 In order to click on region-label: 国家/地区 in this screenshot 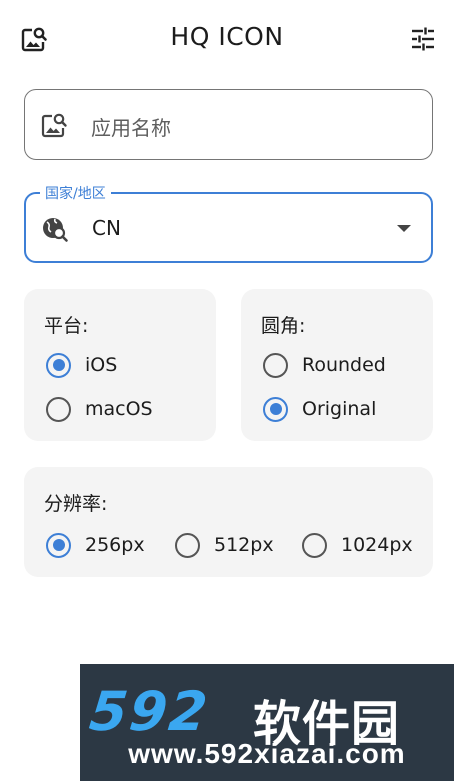, I will do `click(75, 193)`.